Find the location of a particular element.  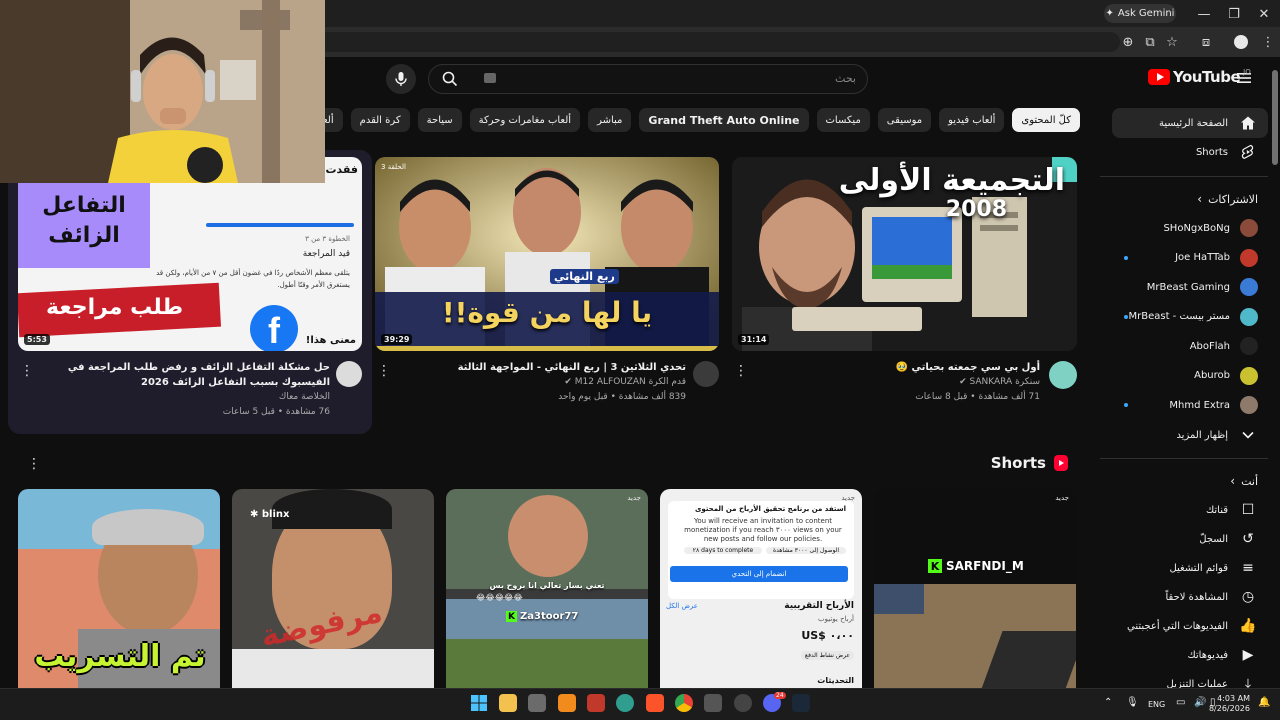

filter-chip: كلّ المحتوى is located at coordinates (1046, 120).